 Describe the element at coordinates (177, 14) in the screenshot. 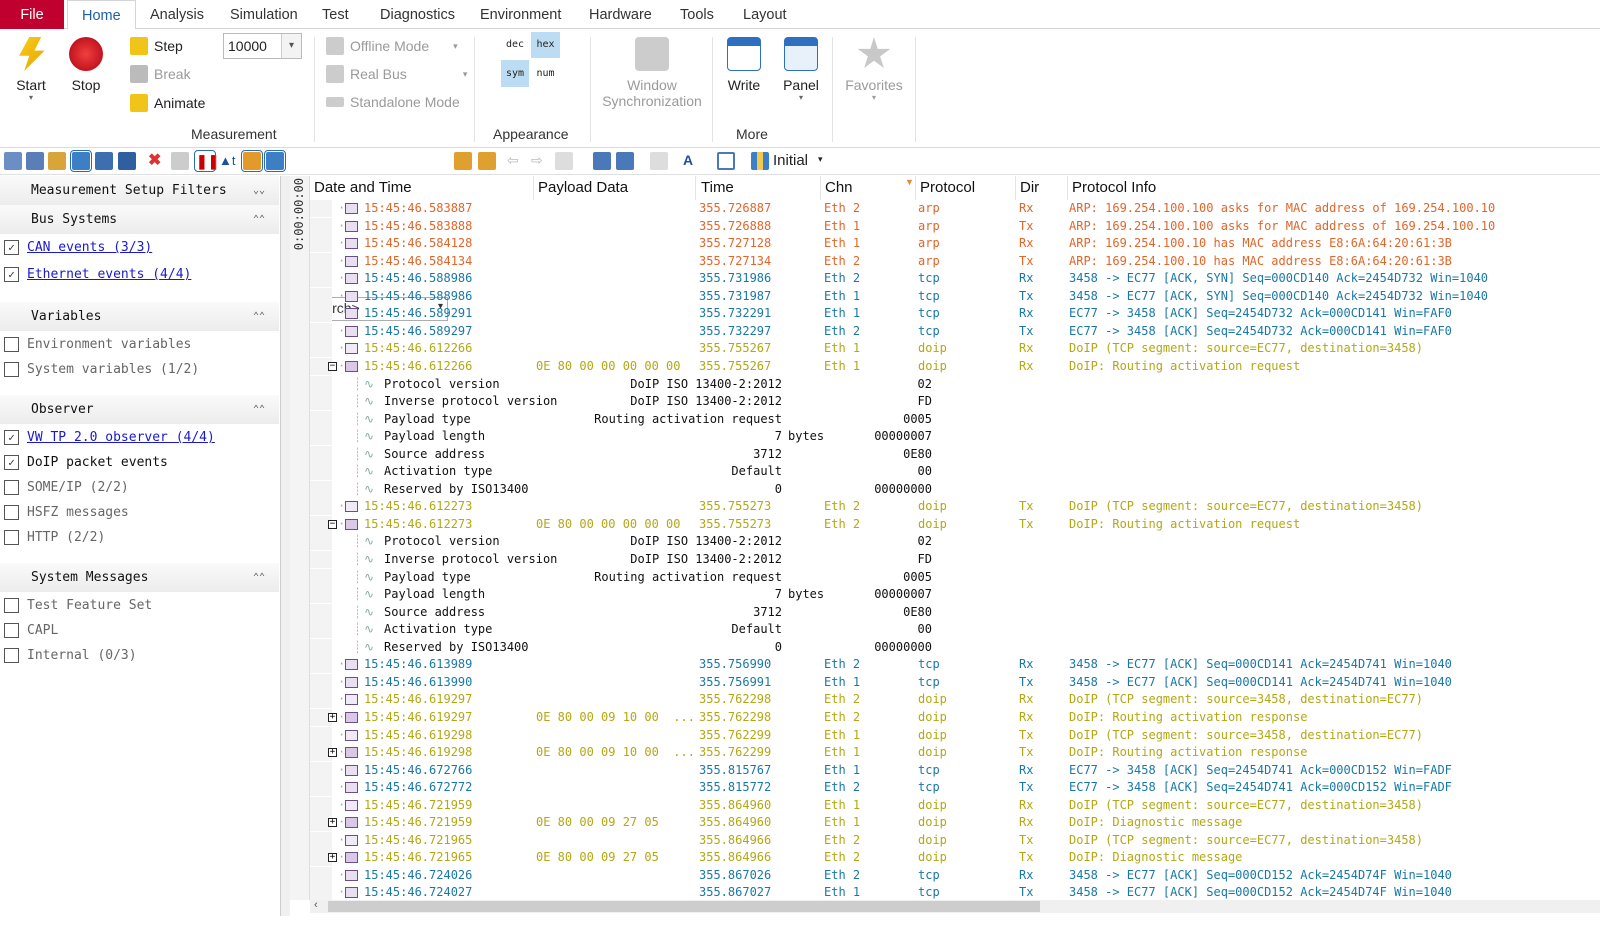

I see `tab-analysis: Analysis` at that location.